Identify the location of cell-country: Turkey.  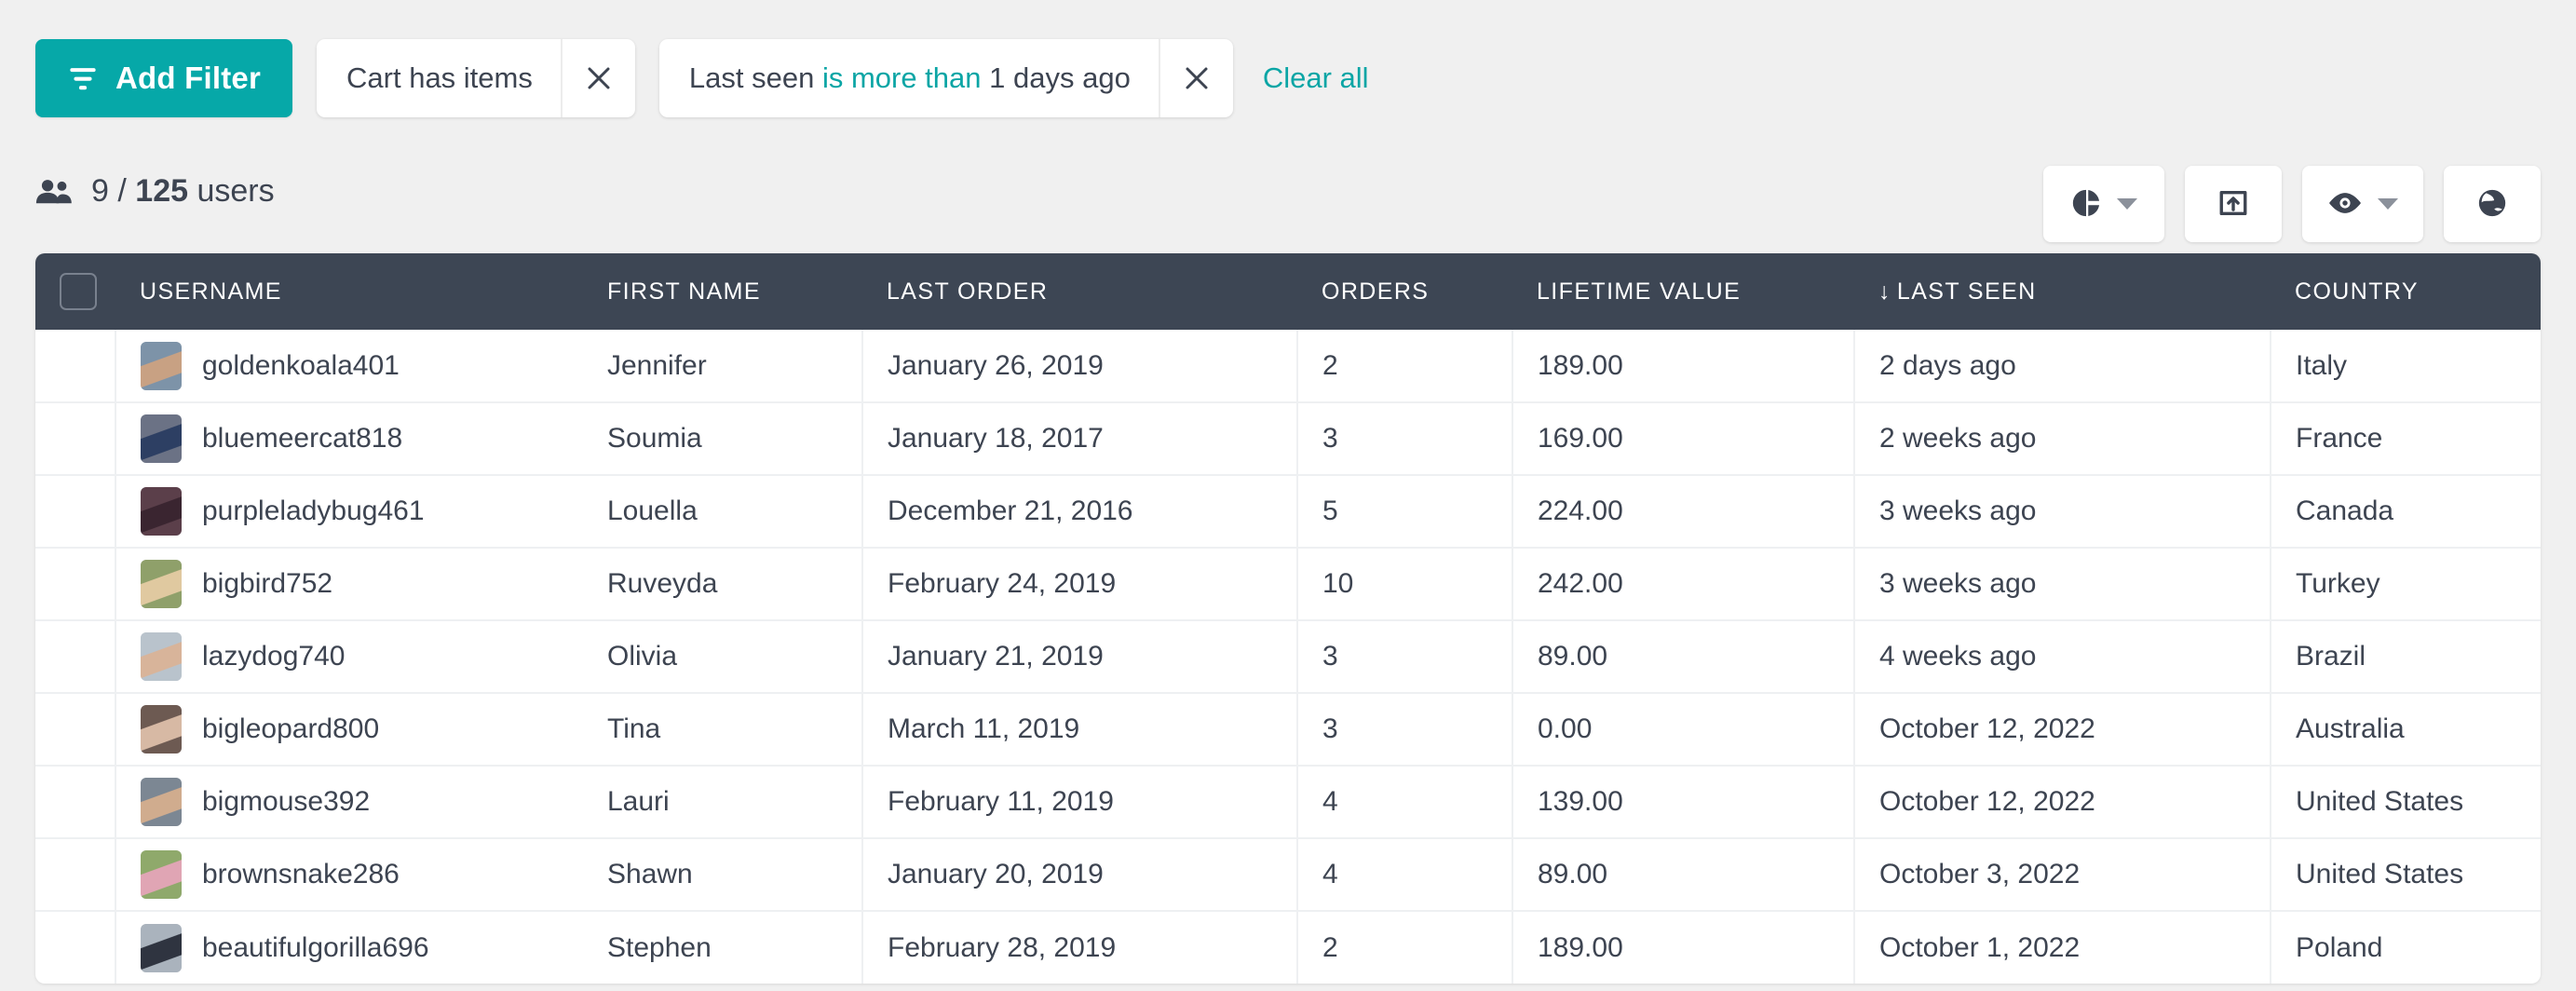
(2406, 584).